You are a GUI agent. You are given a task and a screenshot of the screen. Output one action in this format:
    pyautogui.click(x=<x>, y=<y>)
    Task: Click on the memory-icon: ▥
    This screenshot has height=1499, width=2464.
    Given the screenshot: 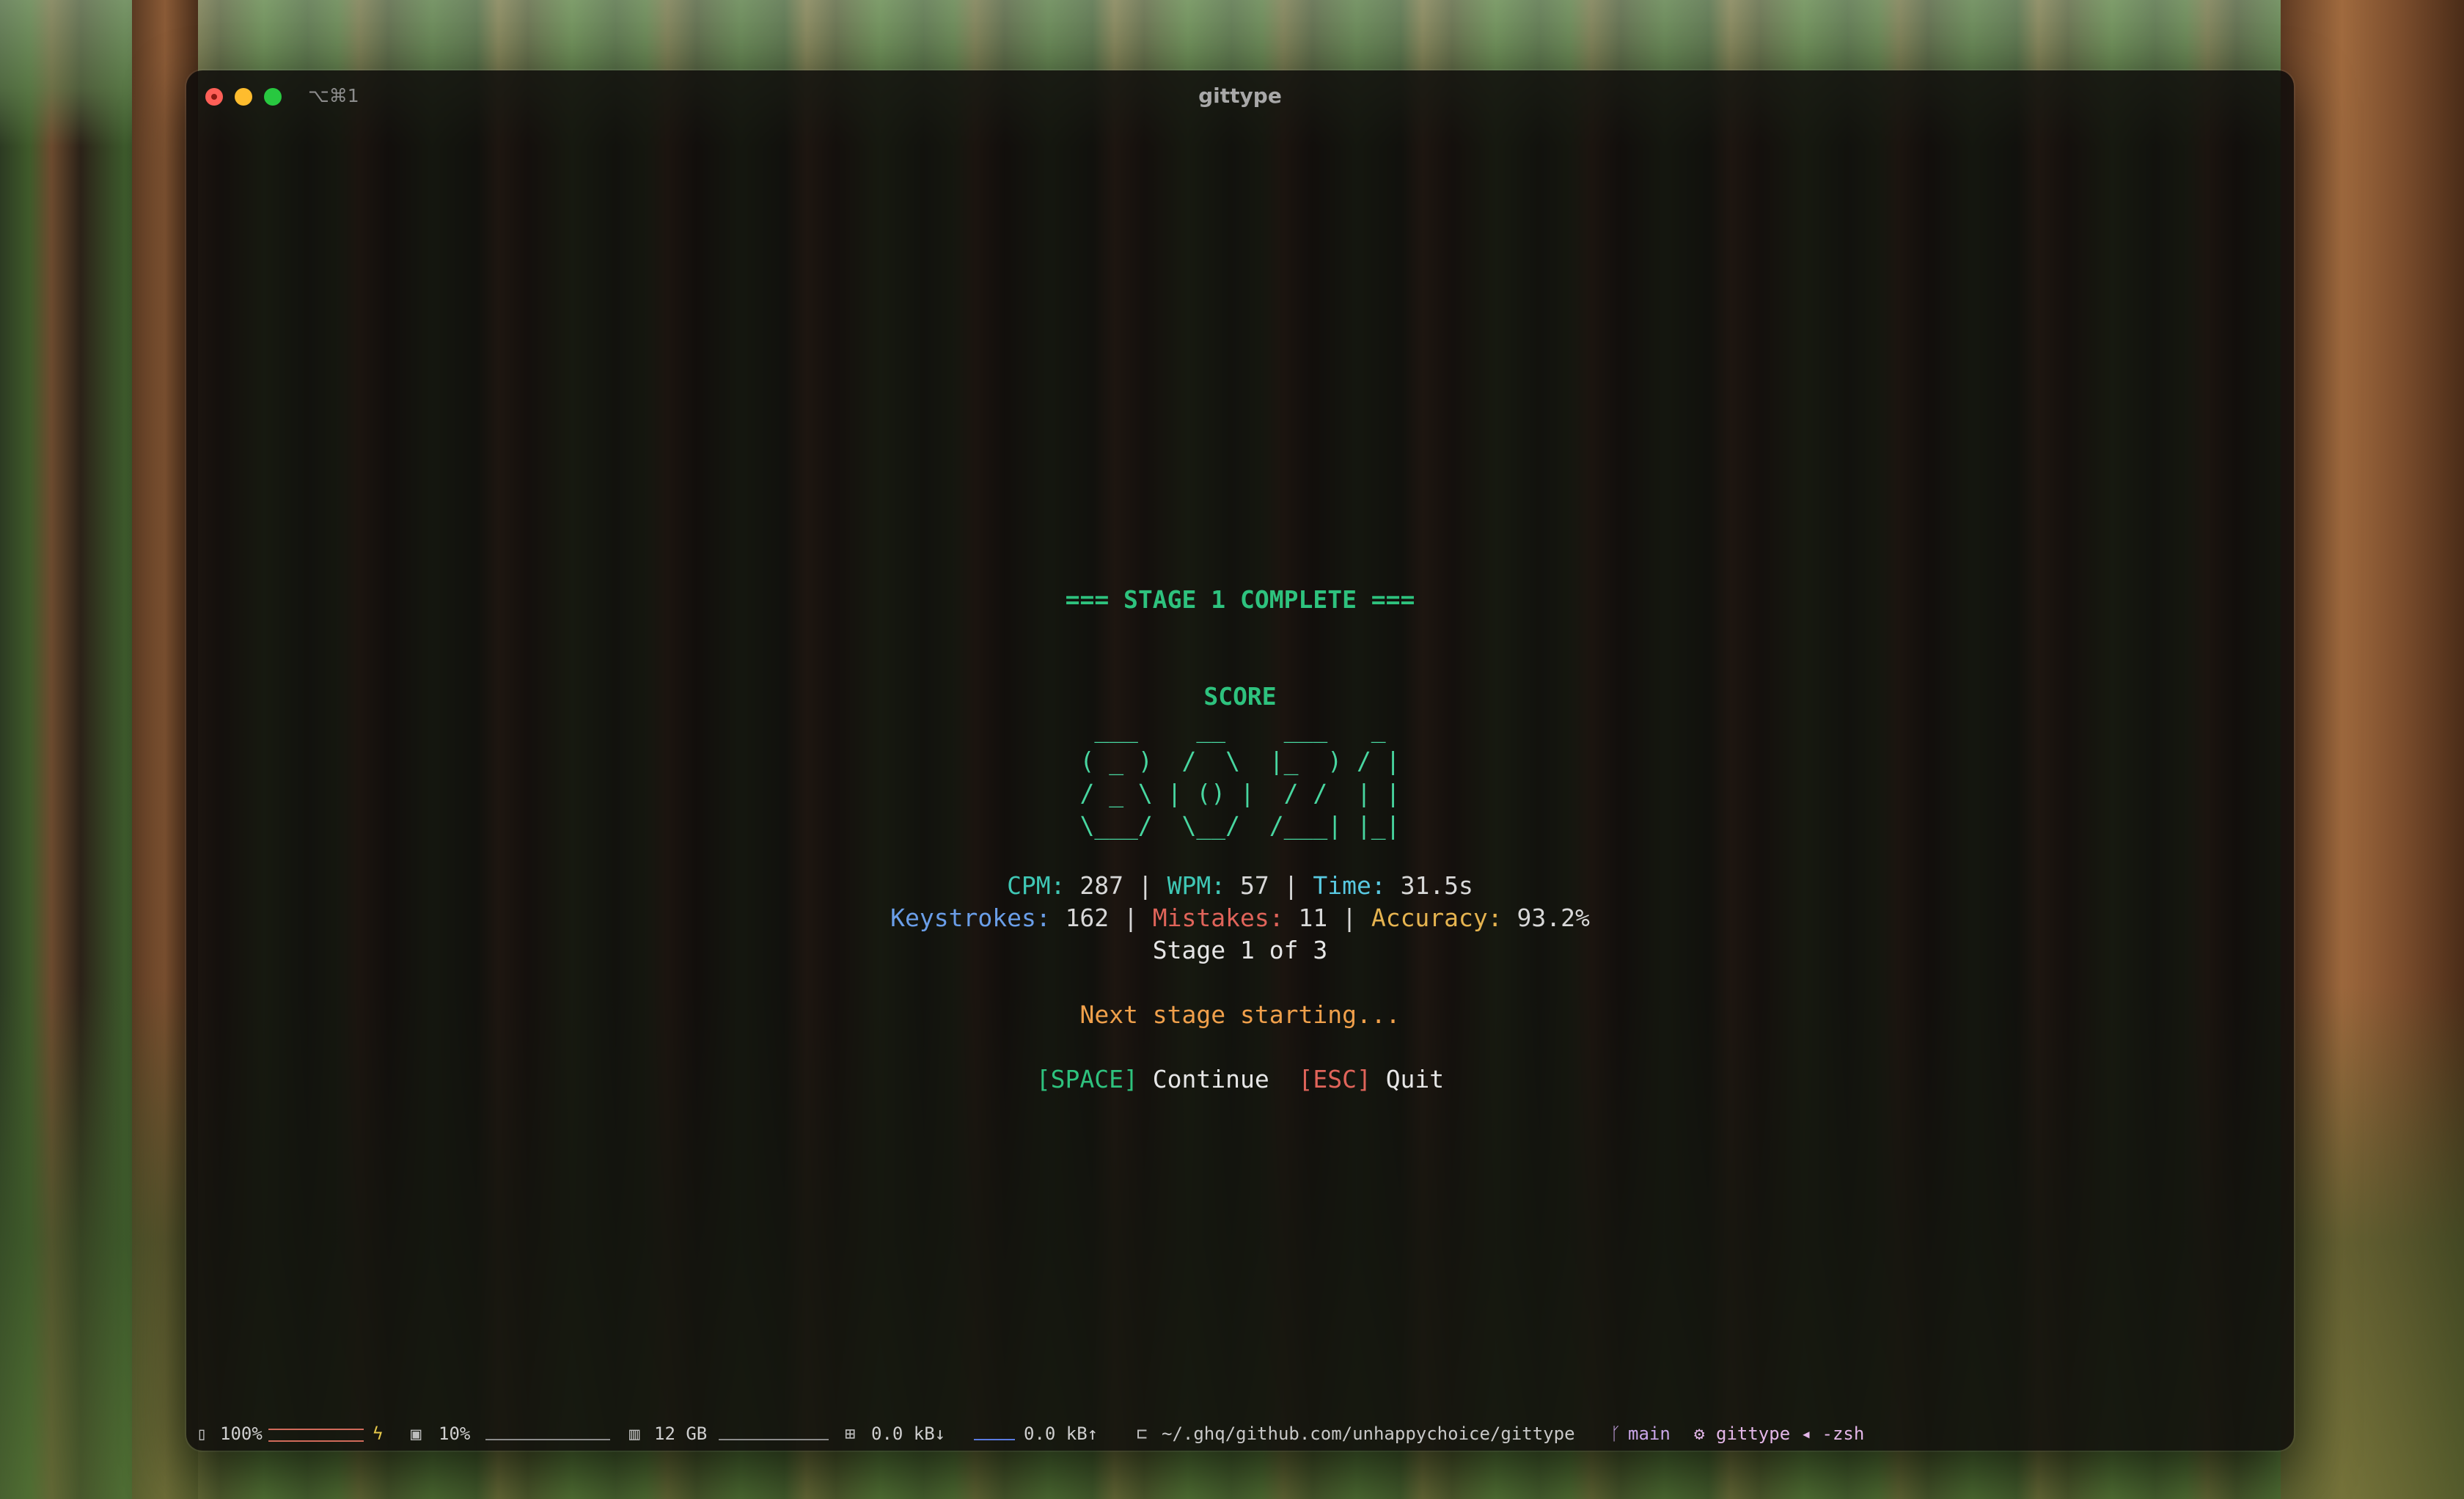 What is the action you would take?
    pyautogui.click(x=634, y=1433)
    